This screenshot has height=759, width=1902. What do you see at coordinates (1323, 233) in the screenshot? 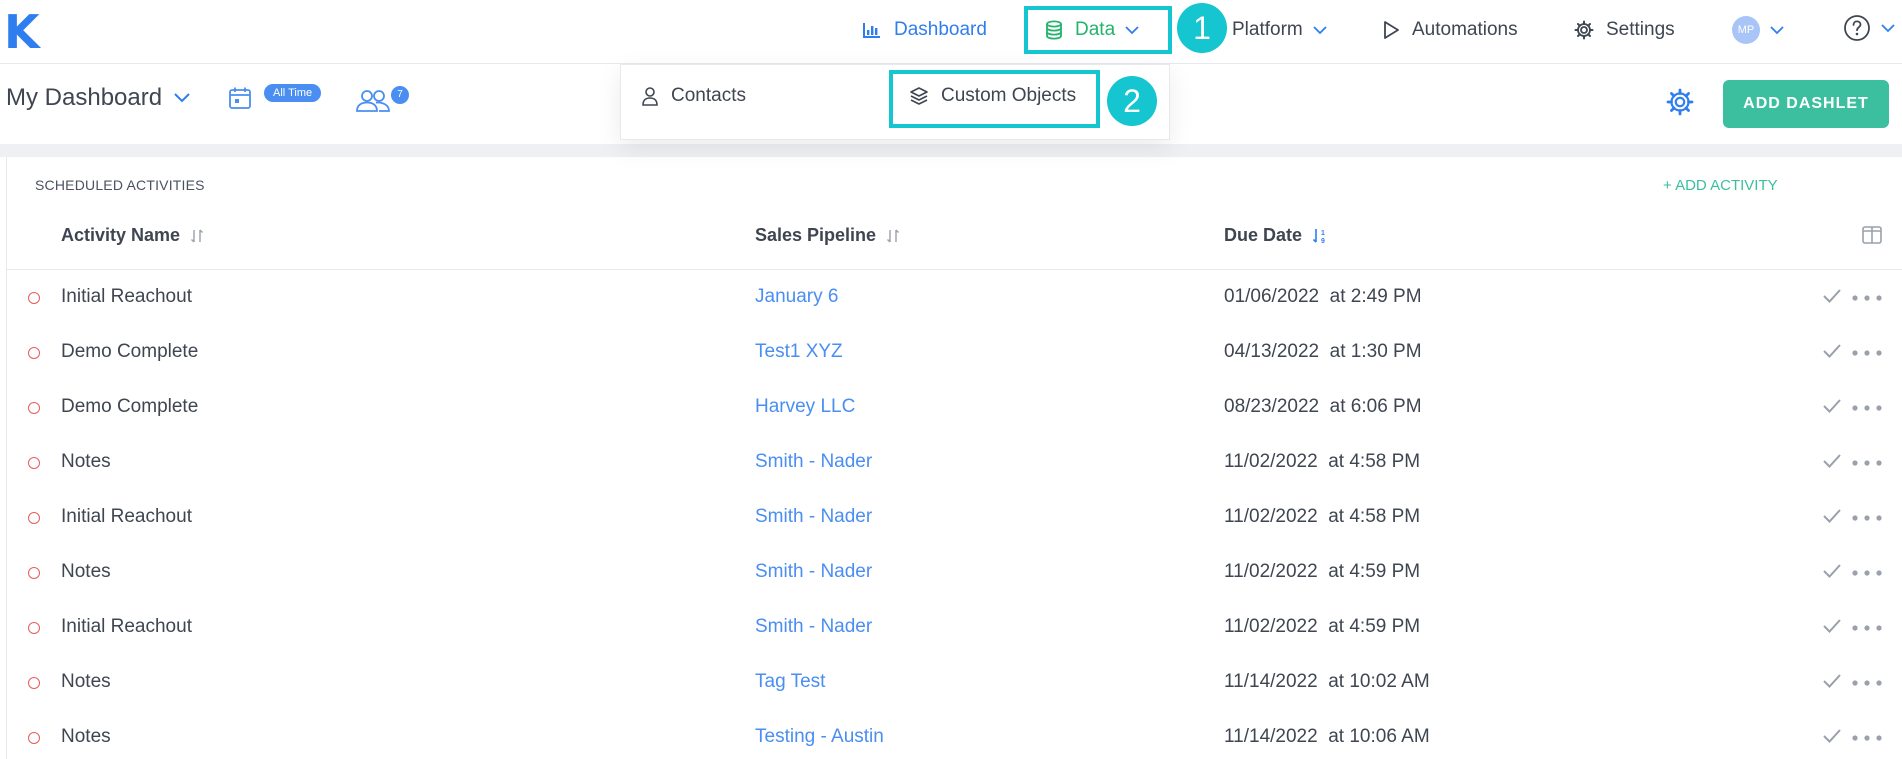
I see `svg-text: 1` at bounding box center [1323, 233].